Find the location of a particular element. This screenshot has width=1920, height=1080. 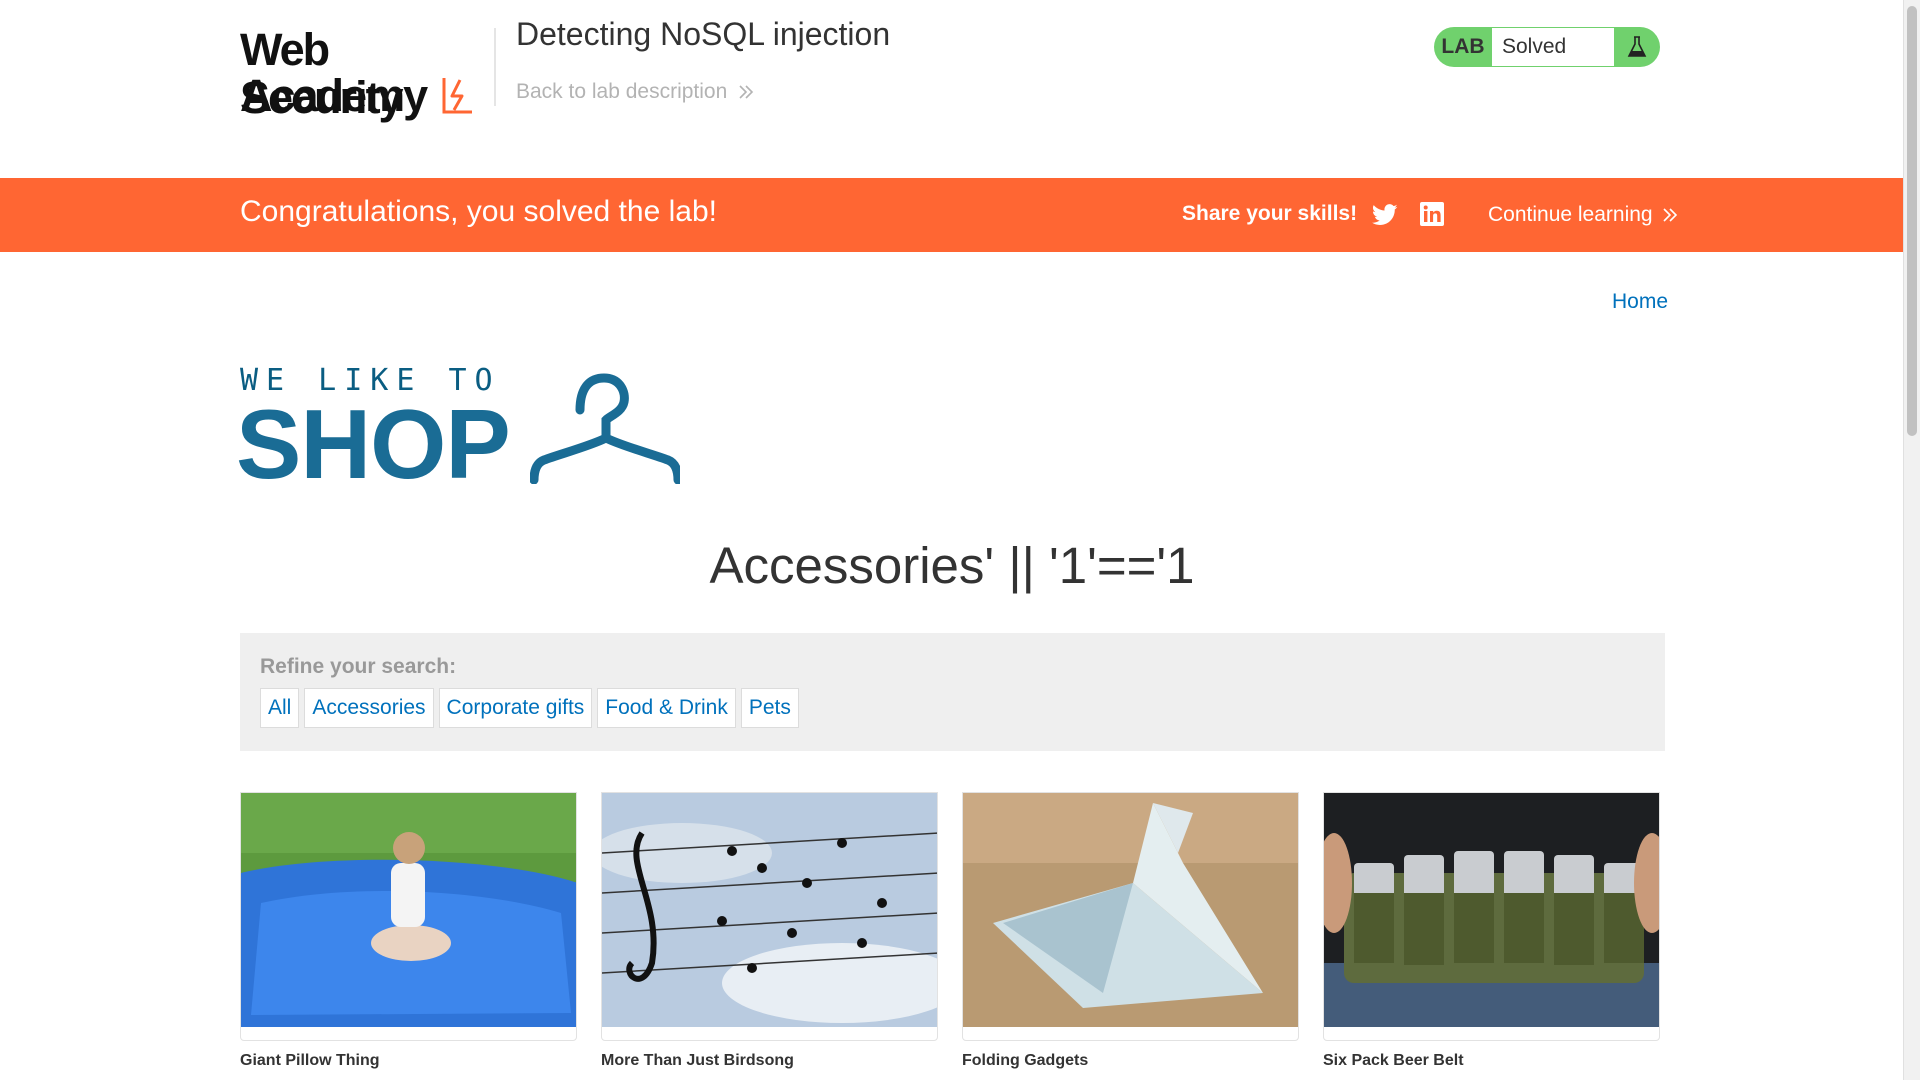

product-card: Giant Pillow Thing is located at coordinates (408, 930).